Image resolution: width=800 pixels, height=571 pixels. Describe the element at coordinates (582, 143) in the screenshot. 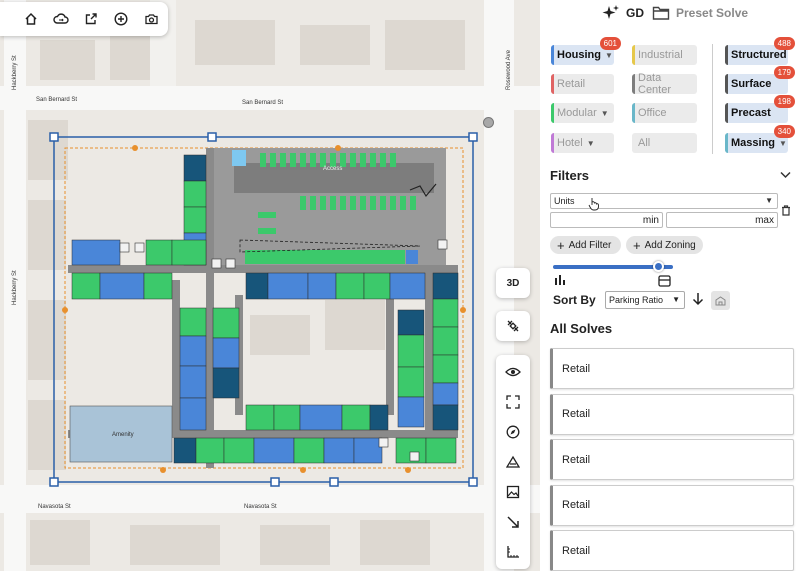

I see `chip-hotel: Hotel ▼` at that location.